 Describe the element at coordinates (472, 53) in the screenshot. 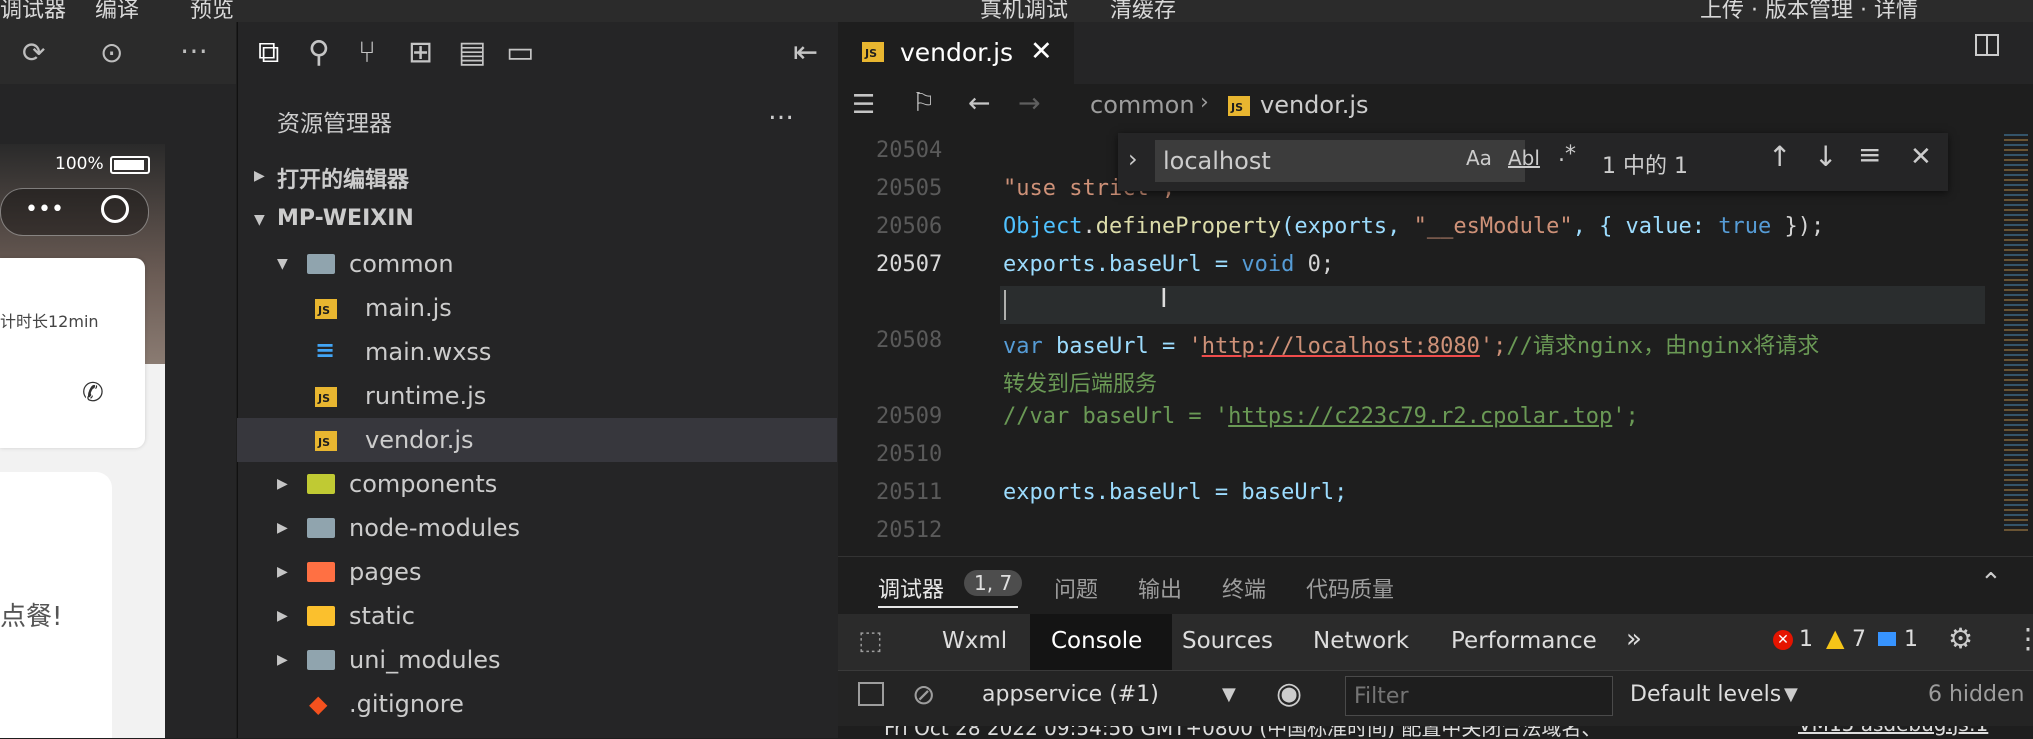

I see `save-icon: ▤` at that location.